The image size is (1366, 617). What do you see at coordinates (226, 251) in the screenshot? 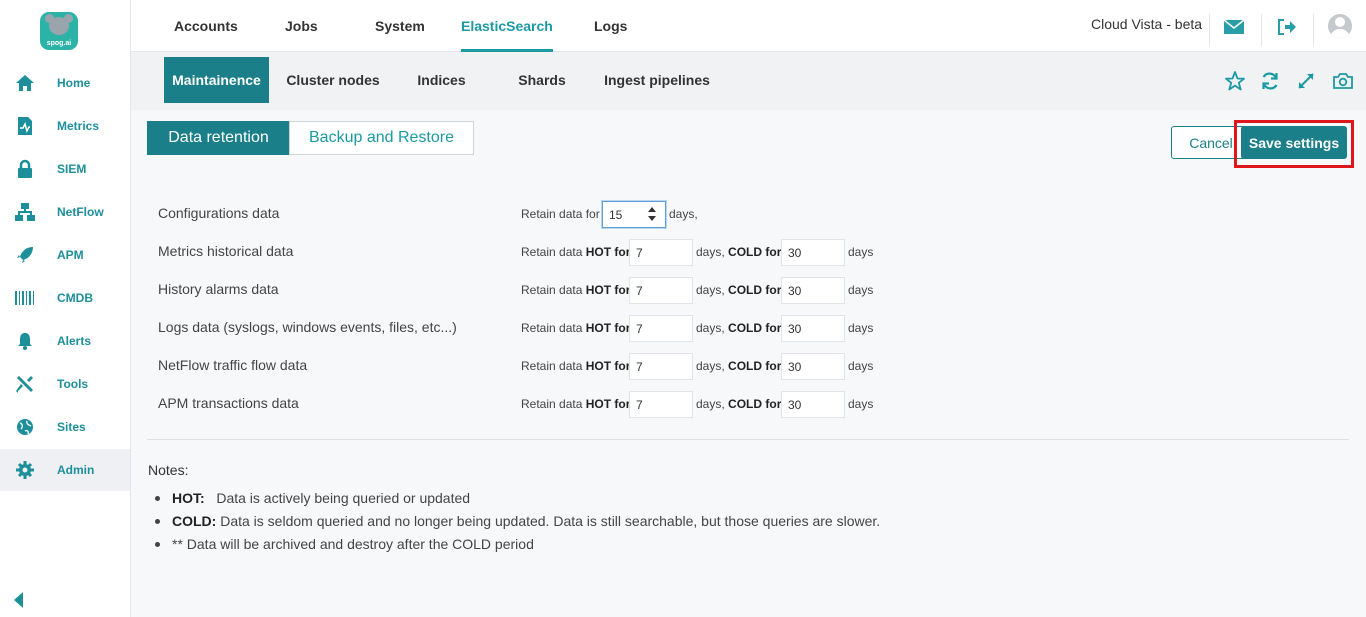
I see `row-label: Metrics historical data` at bounding box center [226, 251].